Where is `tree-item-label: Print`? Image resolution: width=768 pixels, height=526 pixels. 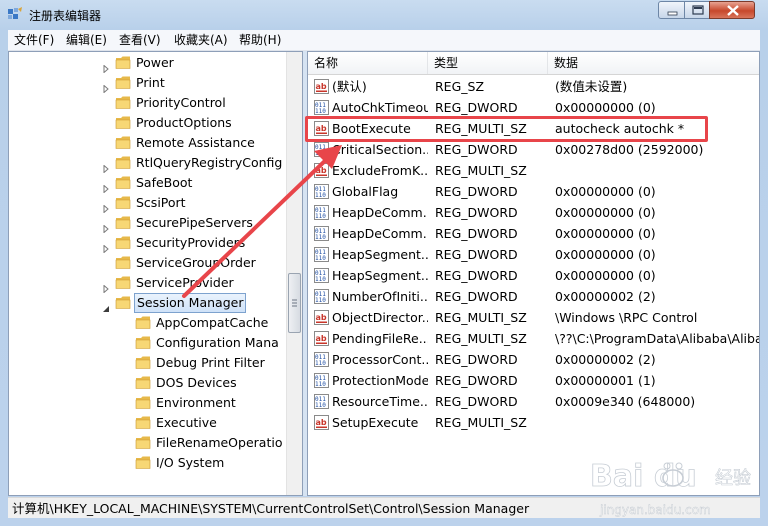
tree-item-label: Print is located at coordinates (150, 82).